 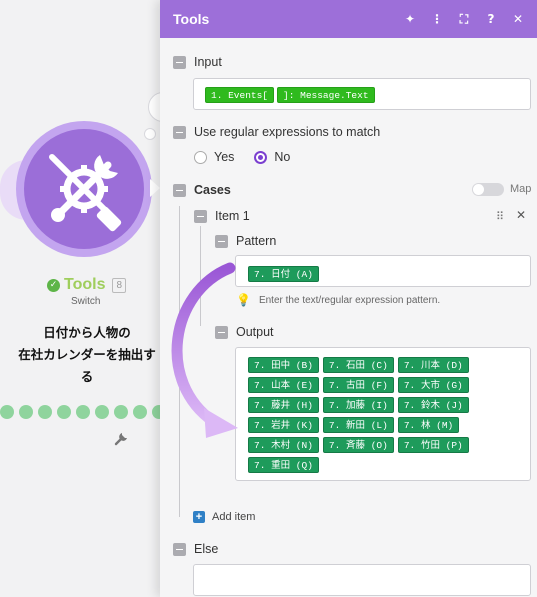 I want to click on input-field-label: Input, so click(x=197, y=62).